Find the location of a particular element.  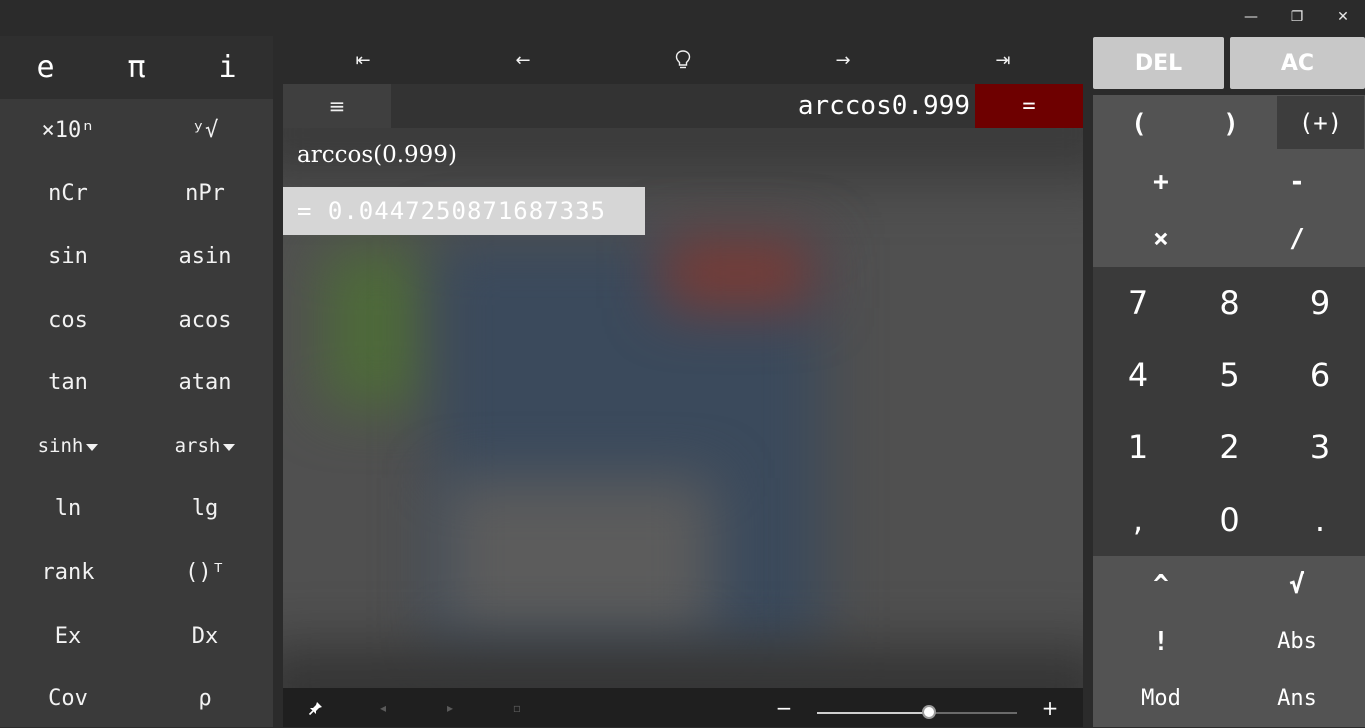

delete-button: DEL is located at coordinates (1158, 63).